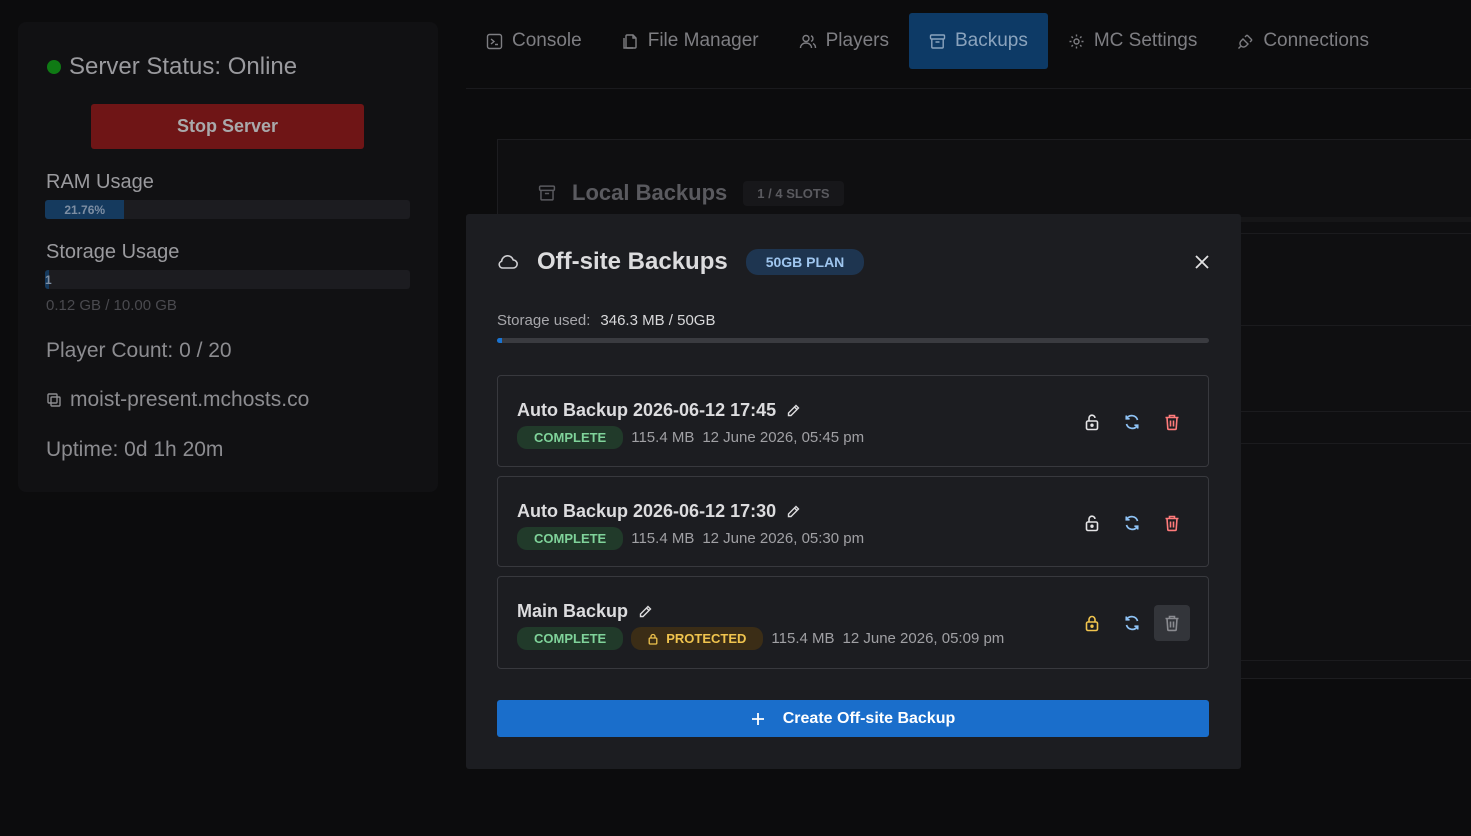 Image resolution: width=1471 pixels, height=836 pixels. What do you see at coordinates (658, 320) in the screenshot?
I see `storage-used-value: 346.3 MB / 50GB` at bounding box center [658, 320].